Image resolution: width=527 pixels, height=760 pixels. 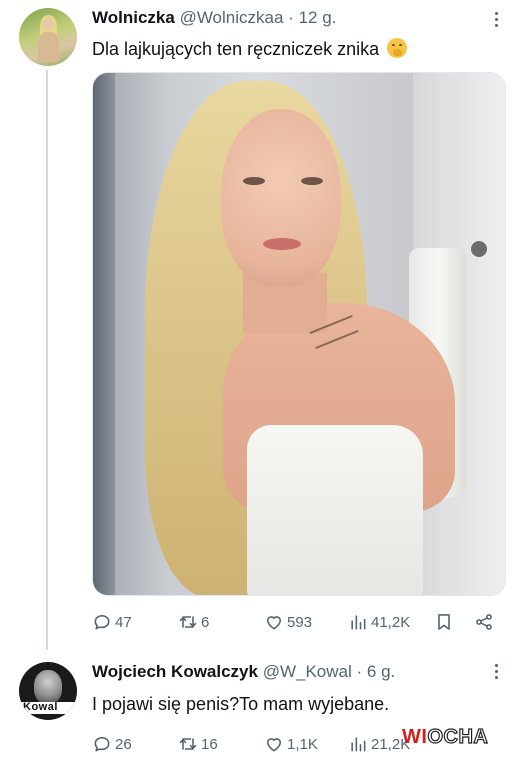 What do you see at coordinates (112, 744) in the screenshot?
I see `reply-button: 26` at bounding box center [112, 744].